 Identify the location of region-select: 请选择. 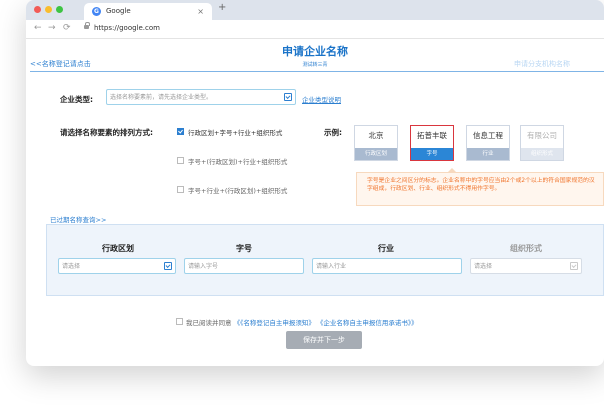
(117, 266).